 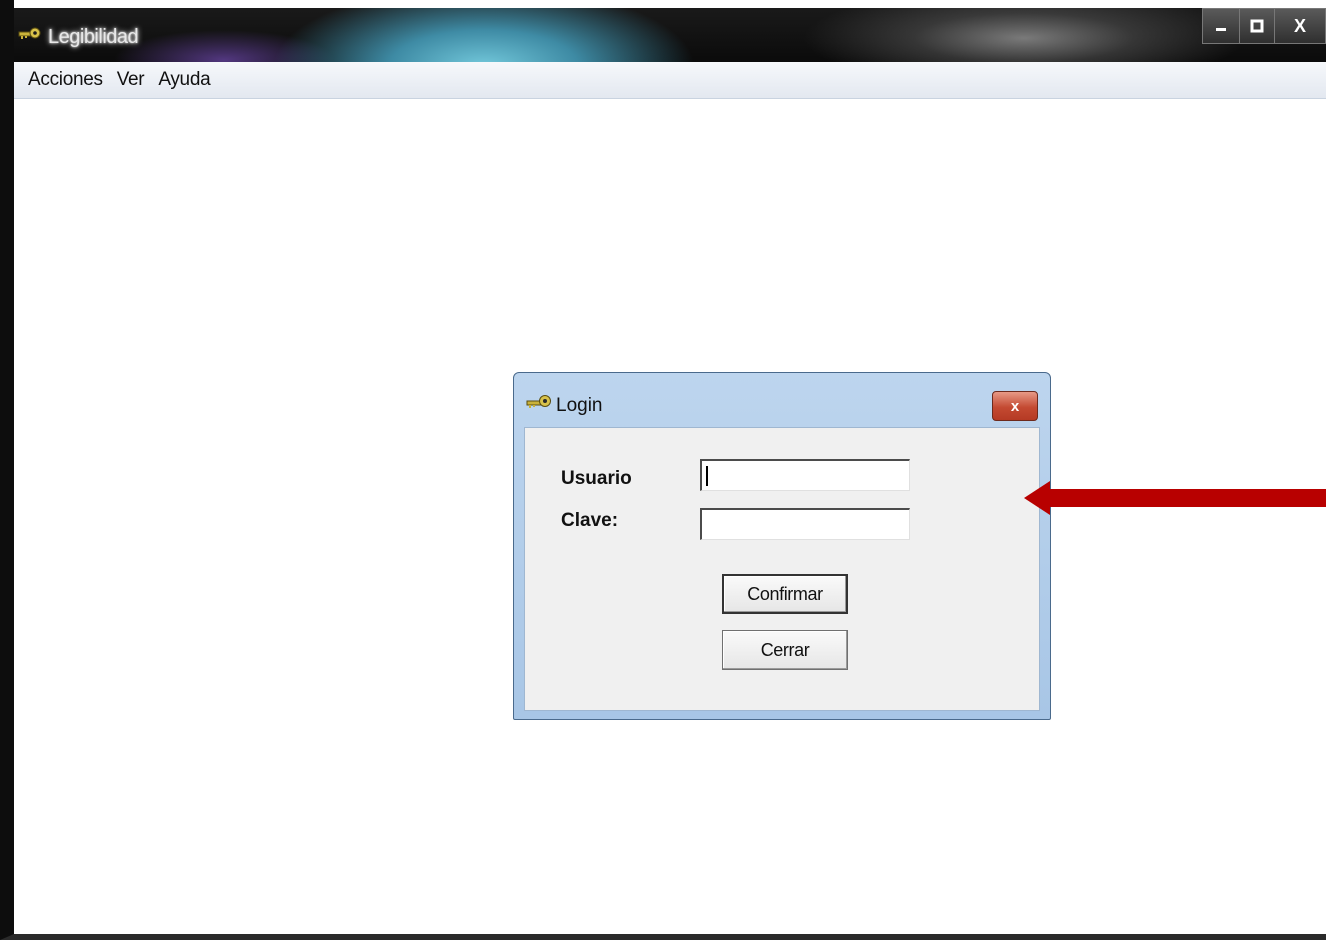 What do you see at coordinates (1186, 498) in the screenshot?
I see `annotation-arrow-shaft` at bounding box center [1186, 498].